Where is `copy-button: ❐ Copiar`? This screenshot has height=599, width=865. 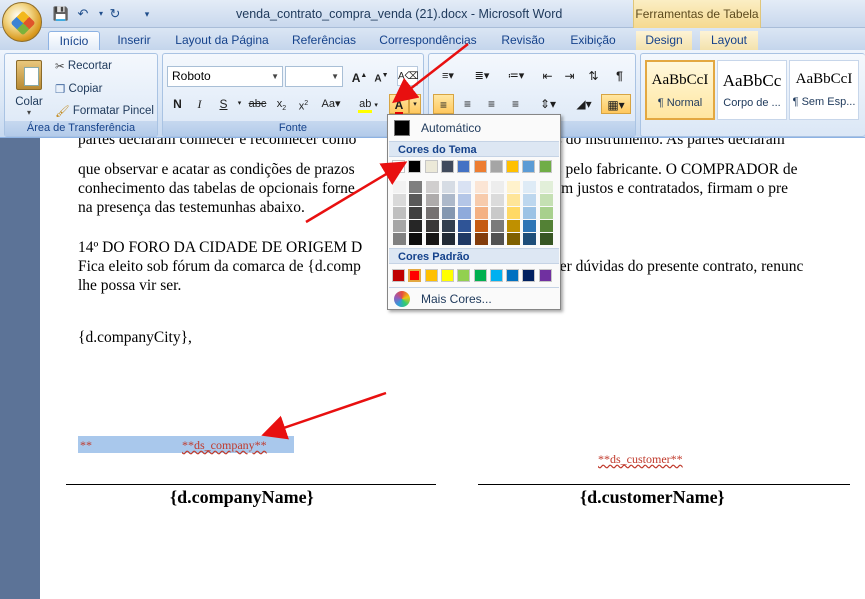
copy-button: ❐ Copiar is located at coordinates (78, 89).